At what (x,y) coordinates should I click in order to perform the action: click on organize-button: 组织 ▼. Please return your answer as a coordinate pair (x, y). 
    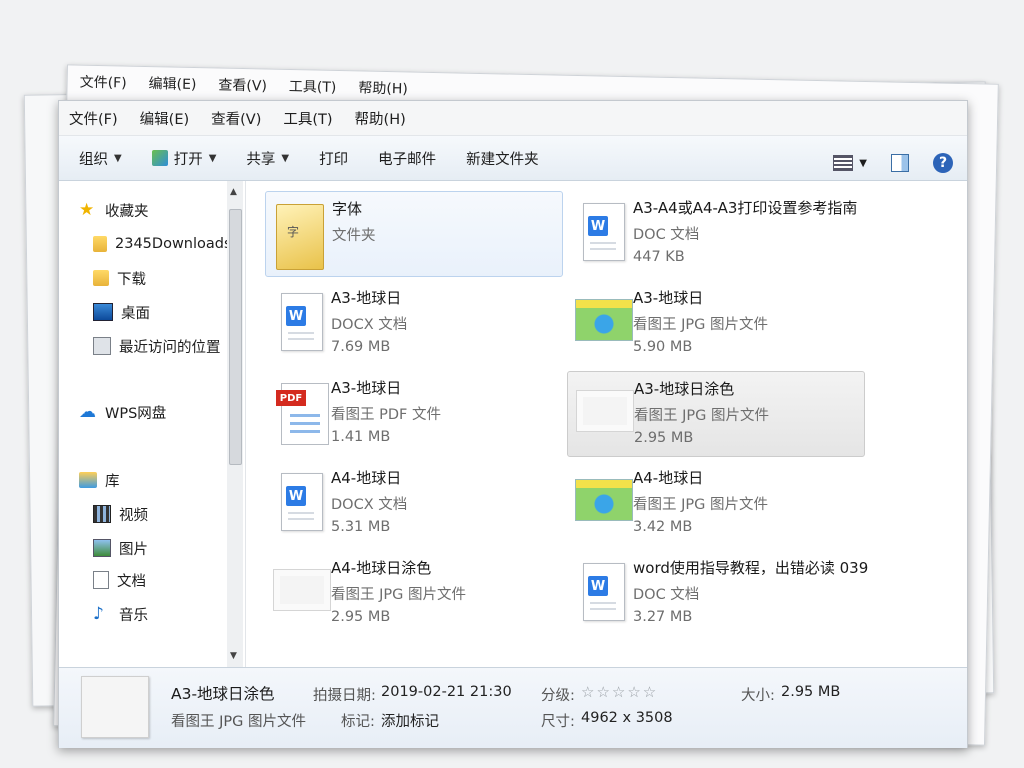
    Looking at the image, I should click on (100, 158).